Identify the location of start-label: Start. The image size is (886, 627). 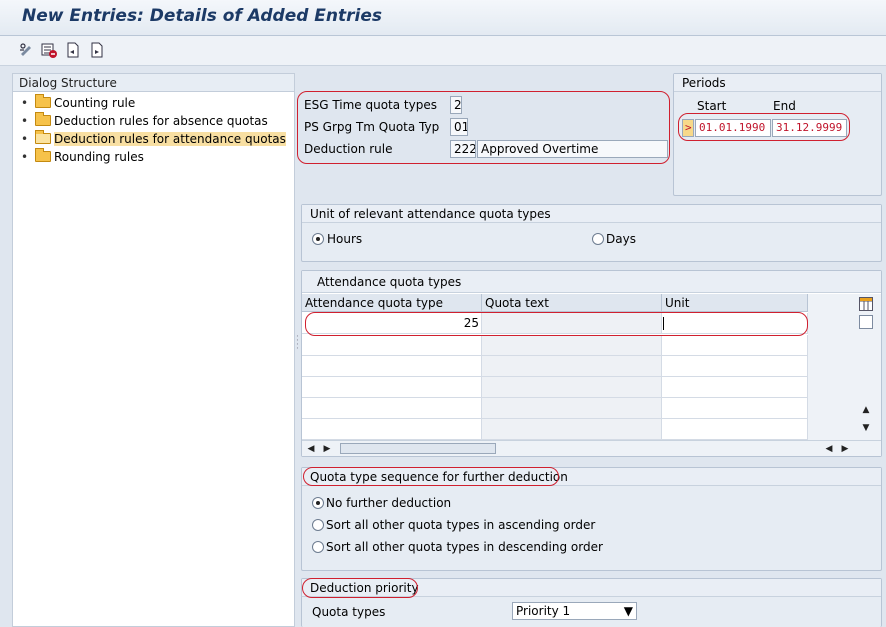
(712, 106).